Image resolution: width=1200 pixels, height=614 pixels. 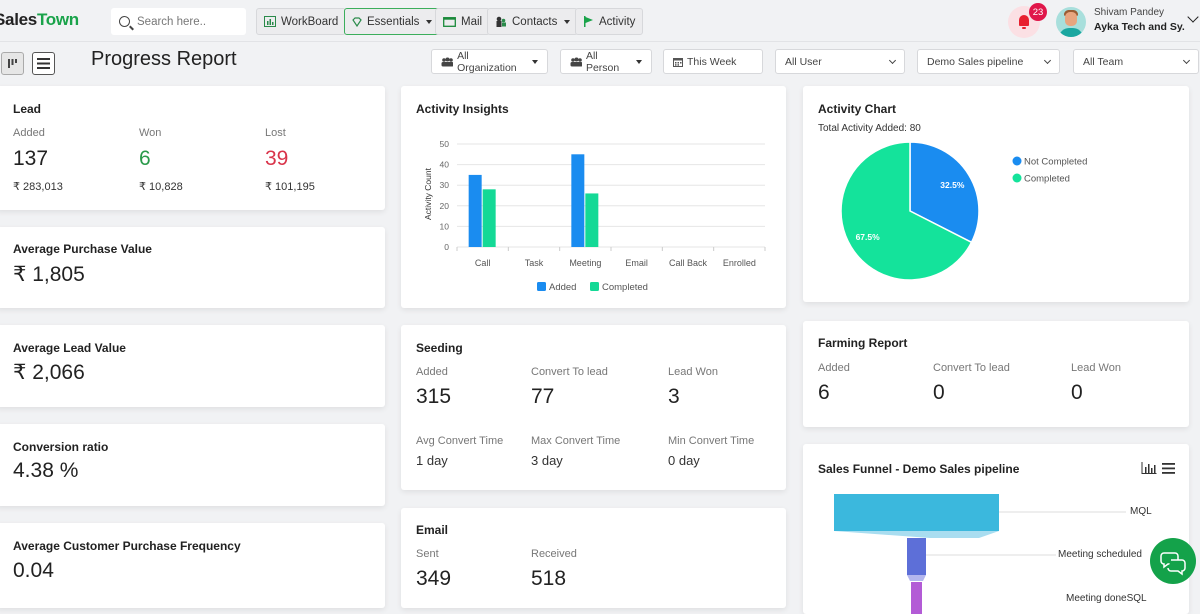 I want to click on purchase-frequency-title: Average Customer Purchase Frequency, so click(x=127, y=546).